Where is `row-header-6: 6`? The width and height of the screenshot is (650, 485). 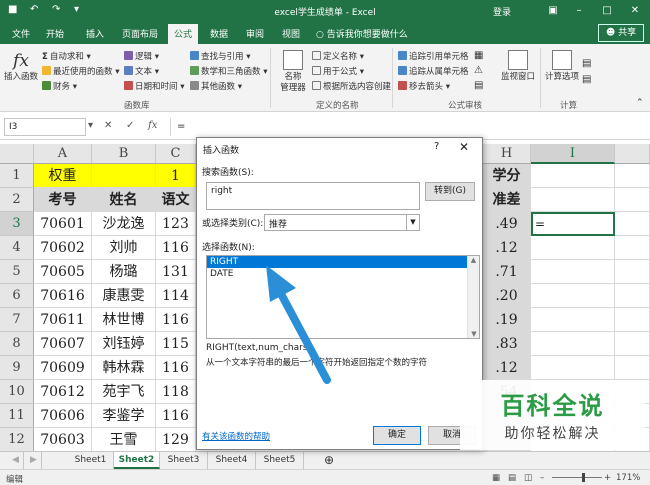
row-header-6: 6 is located at coordinates (17, 296).